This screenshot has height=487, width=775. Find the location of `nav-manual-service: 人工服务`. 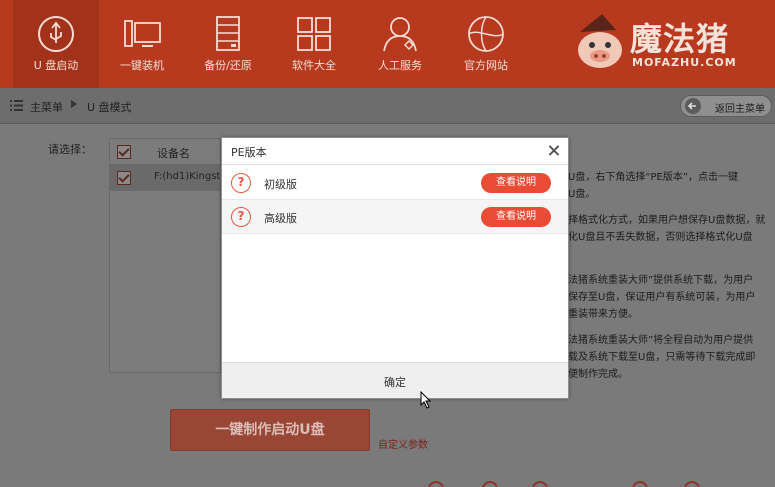

nav-manual-service: 人工服务 is located at coordinates (400, 44).